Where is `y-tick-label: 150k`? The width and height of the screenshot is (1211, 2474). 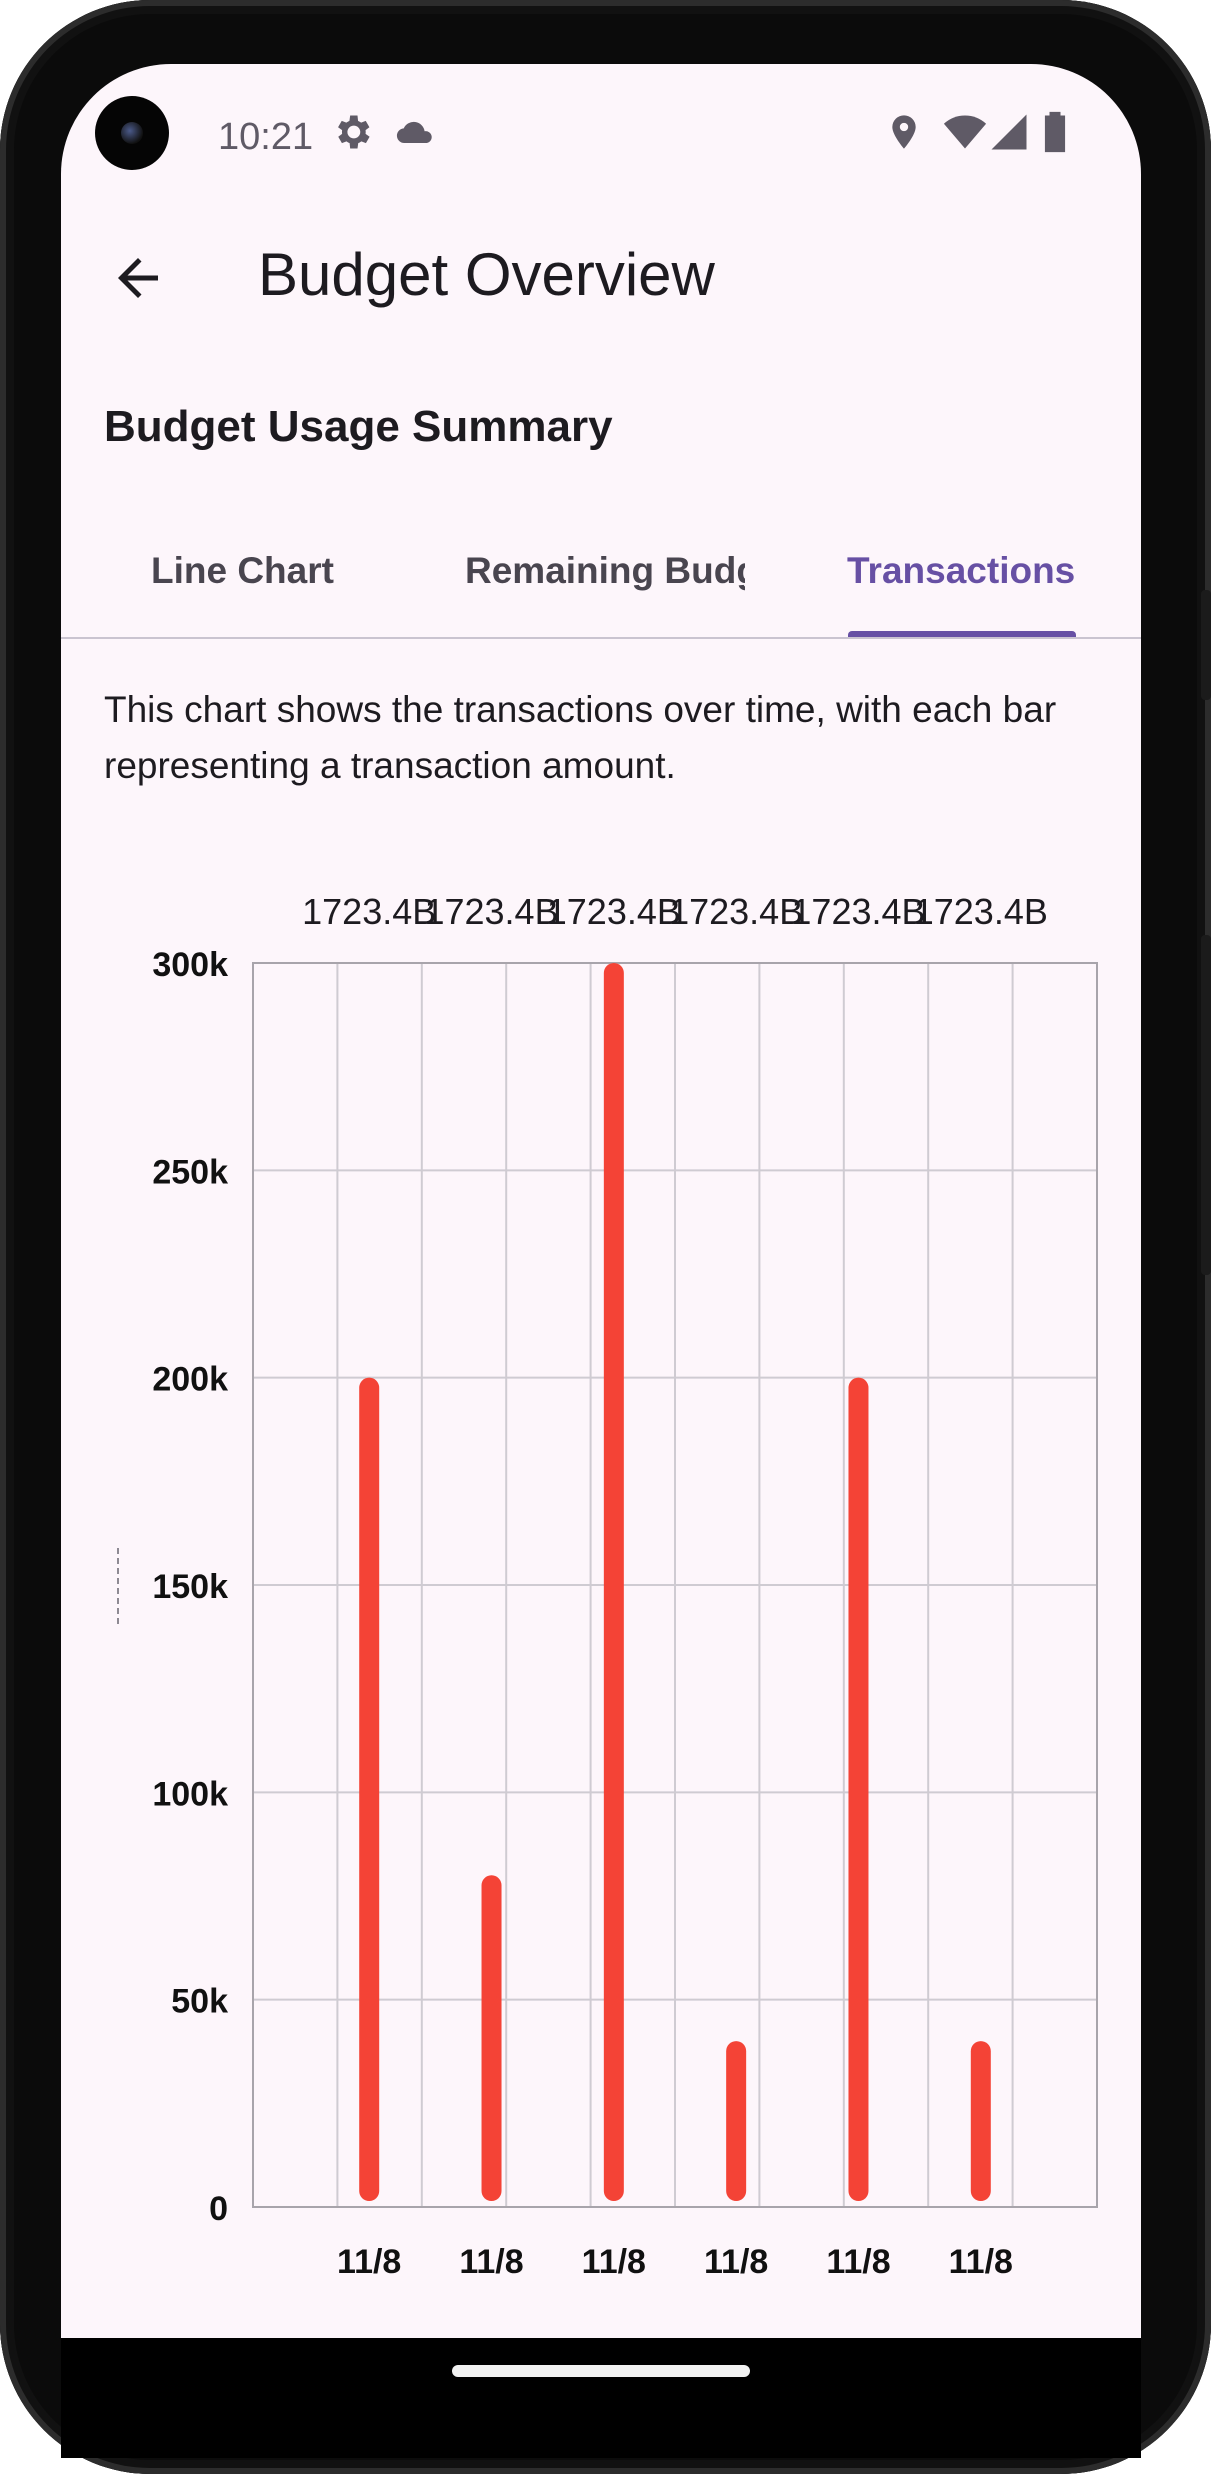 y-tick-label: 150k is located at coordinates (190, 1587).